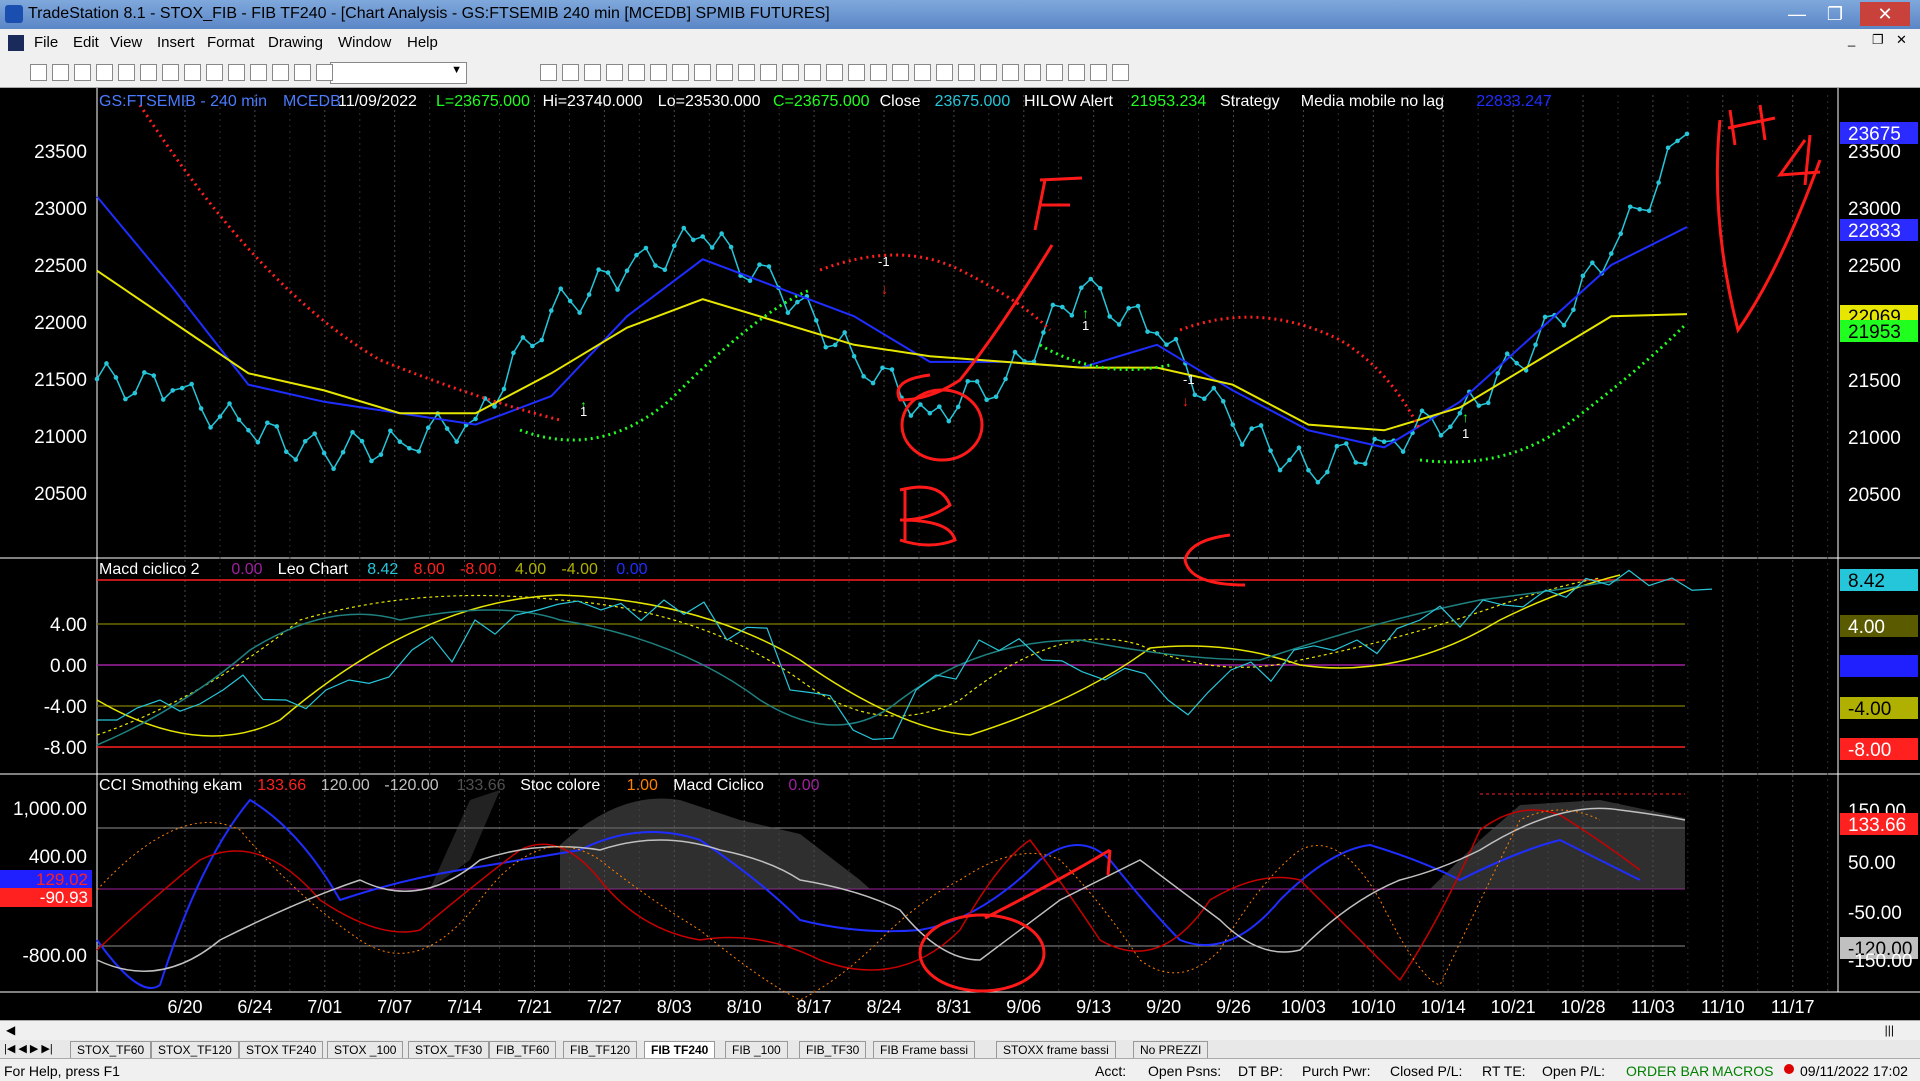  Describe the element at coordinates (231, 42) in the screenshot. I see `menu-format: Format` at that location.